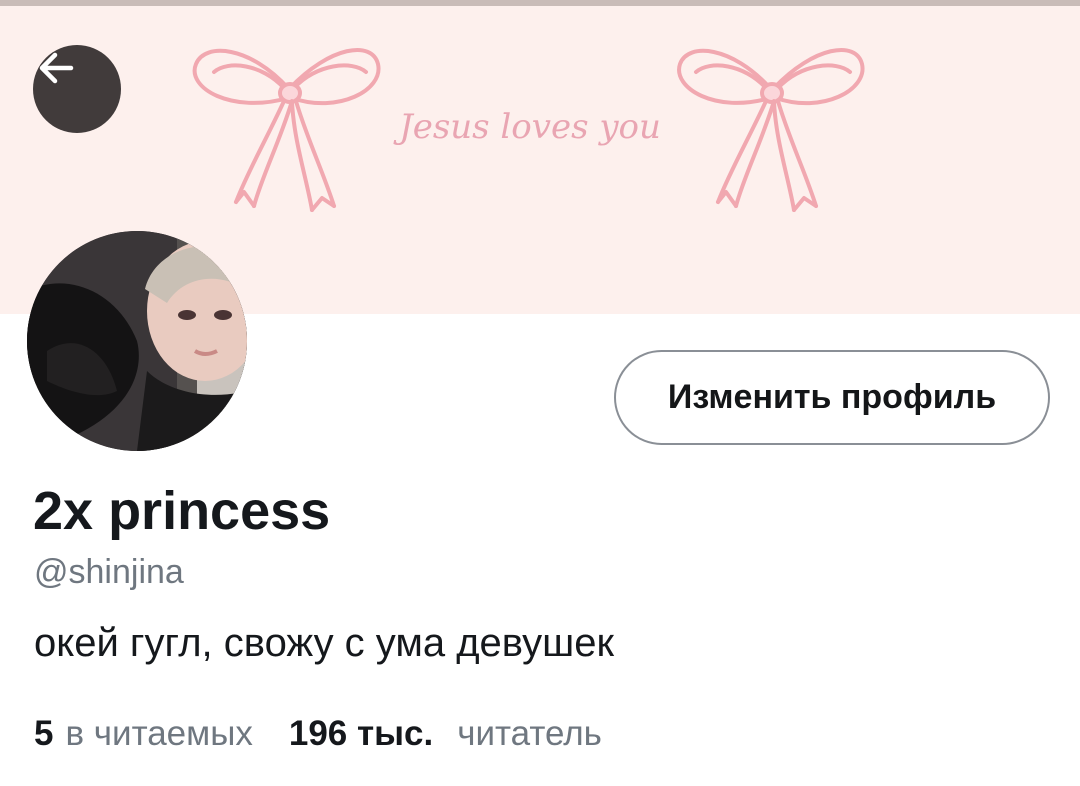 The image size is (1080, 786). I want to click on avatar, so click(137, 341).